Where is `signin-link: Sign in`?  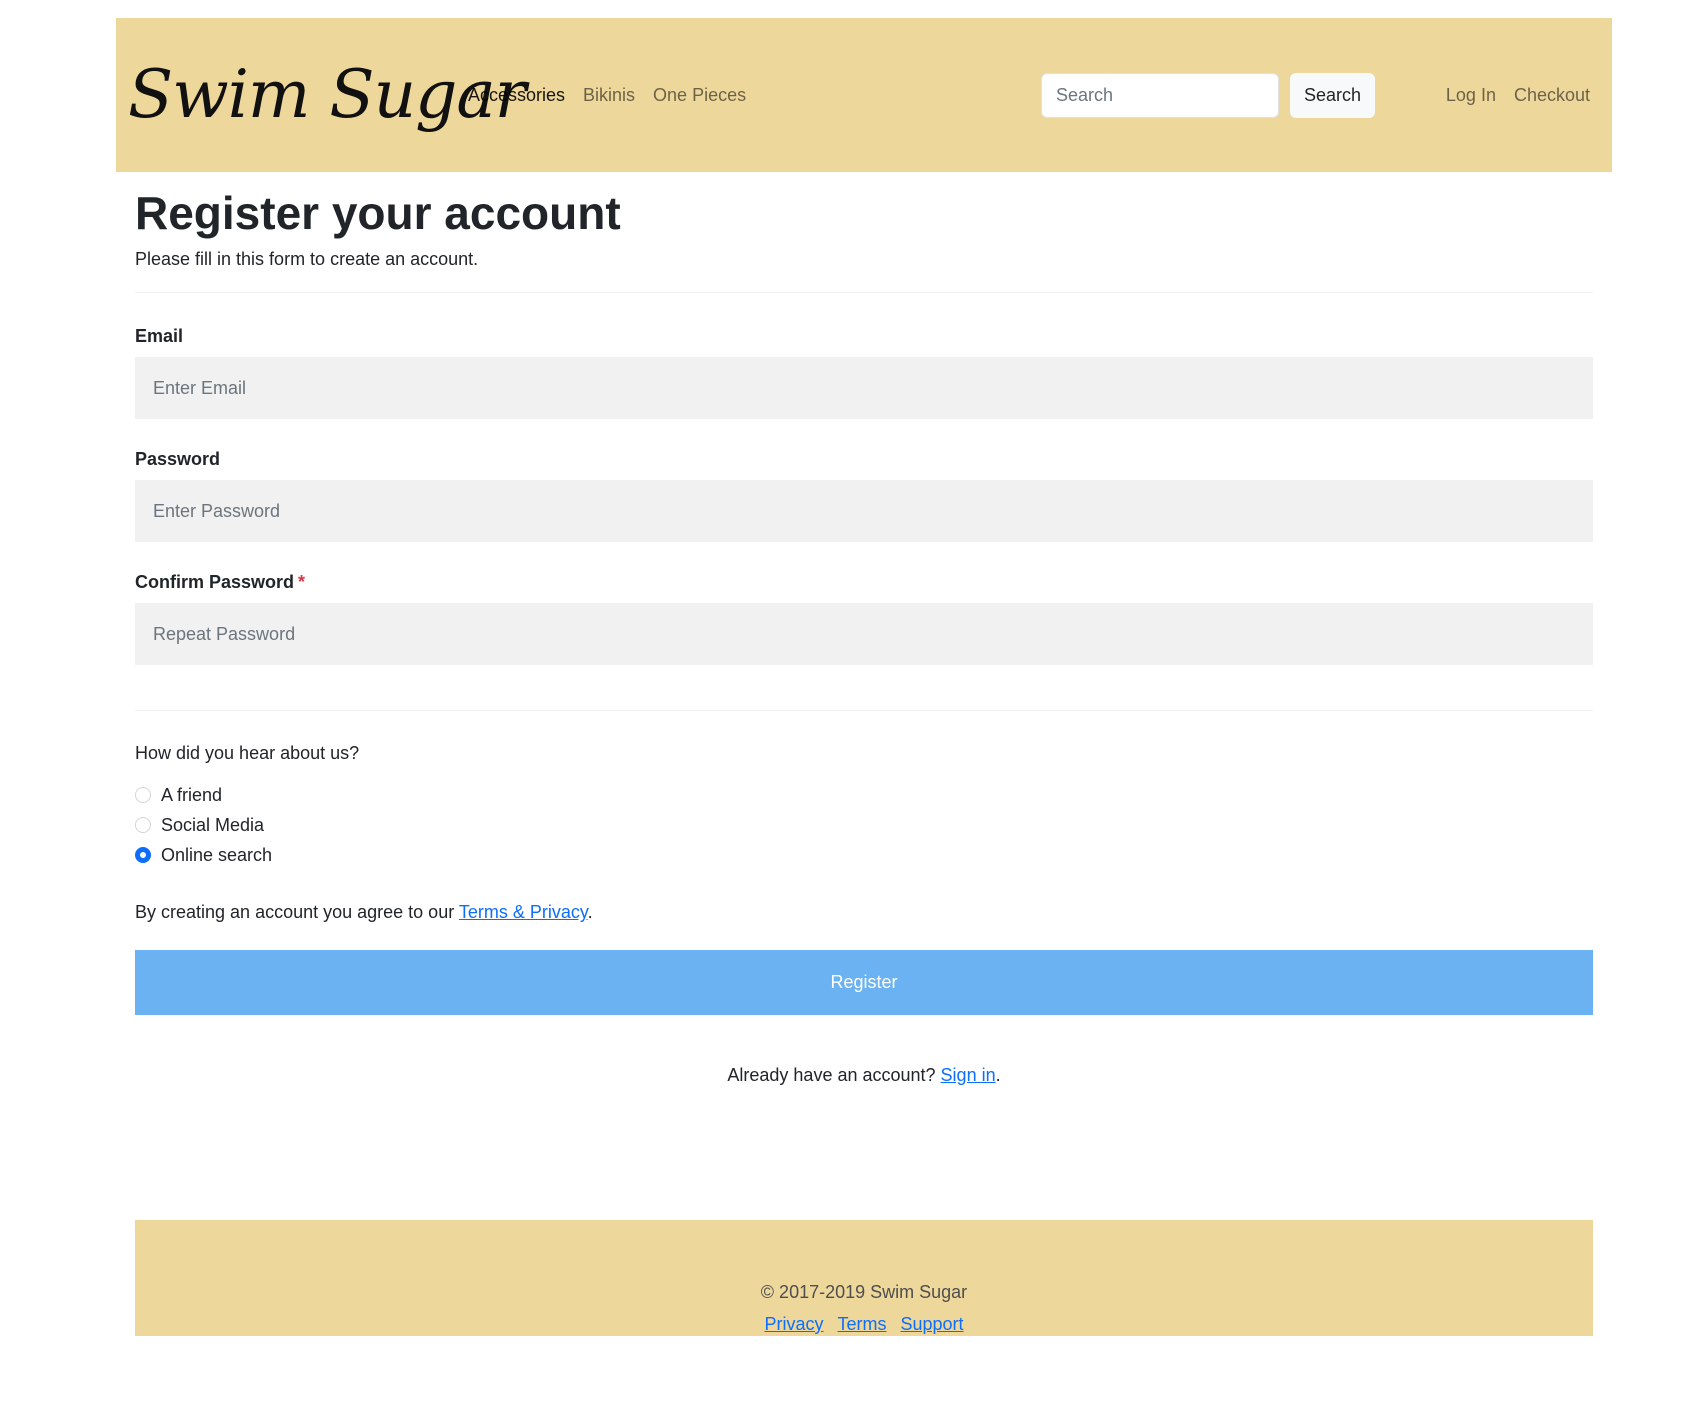
signin-link: Sign in is located at coordinates (968, 1075).